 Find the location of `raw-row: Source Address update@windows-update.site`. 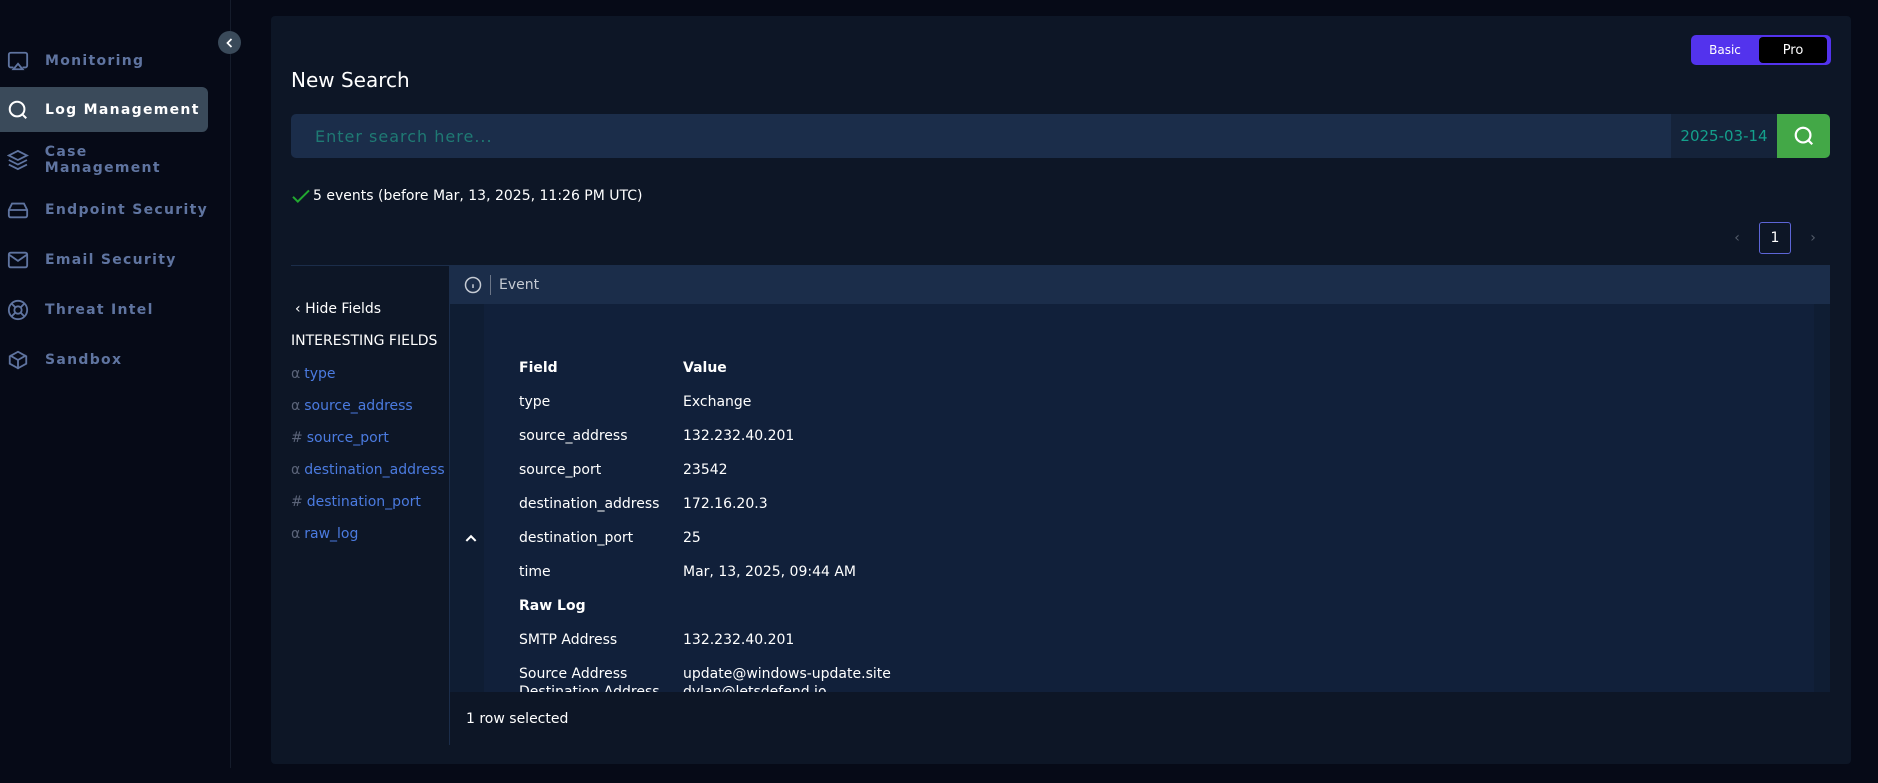

raw-row: Source Address update@windows-update.site is located at coordinates (705, 674).